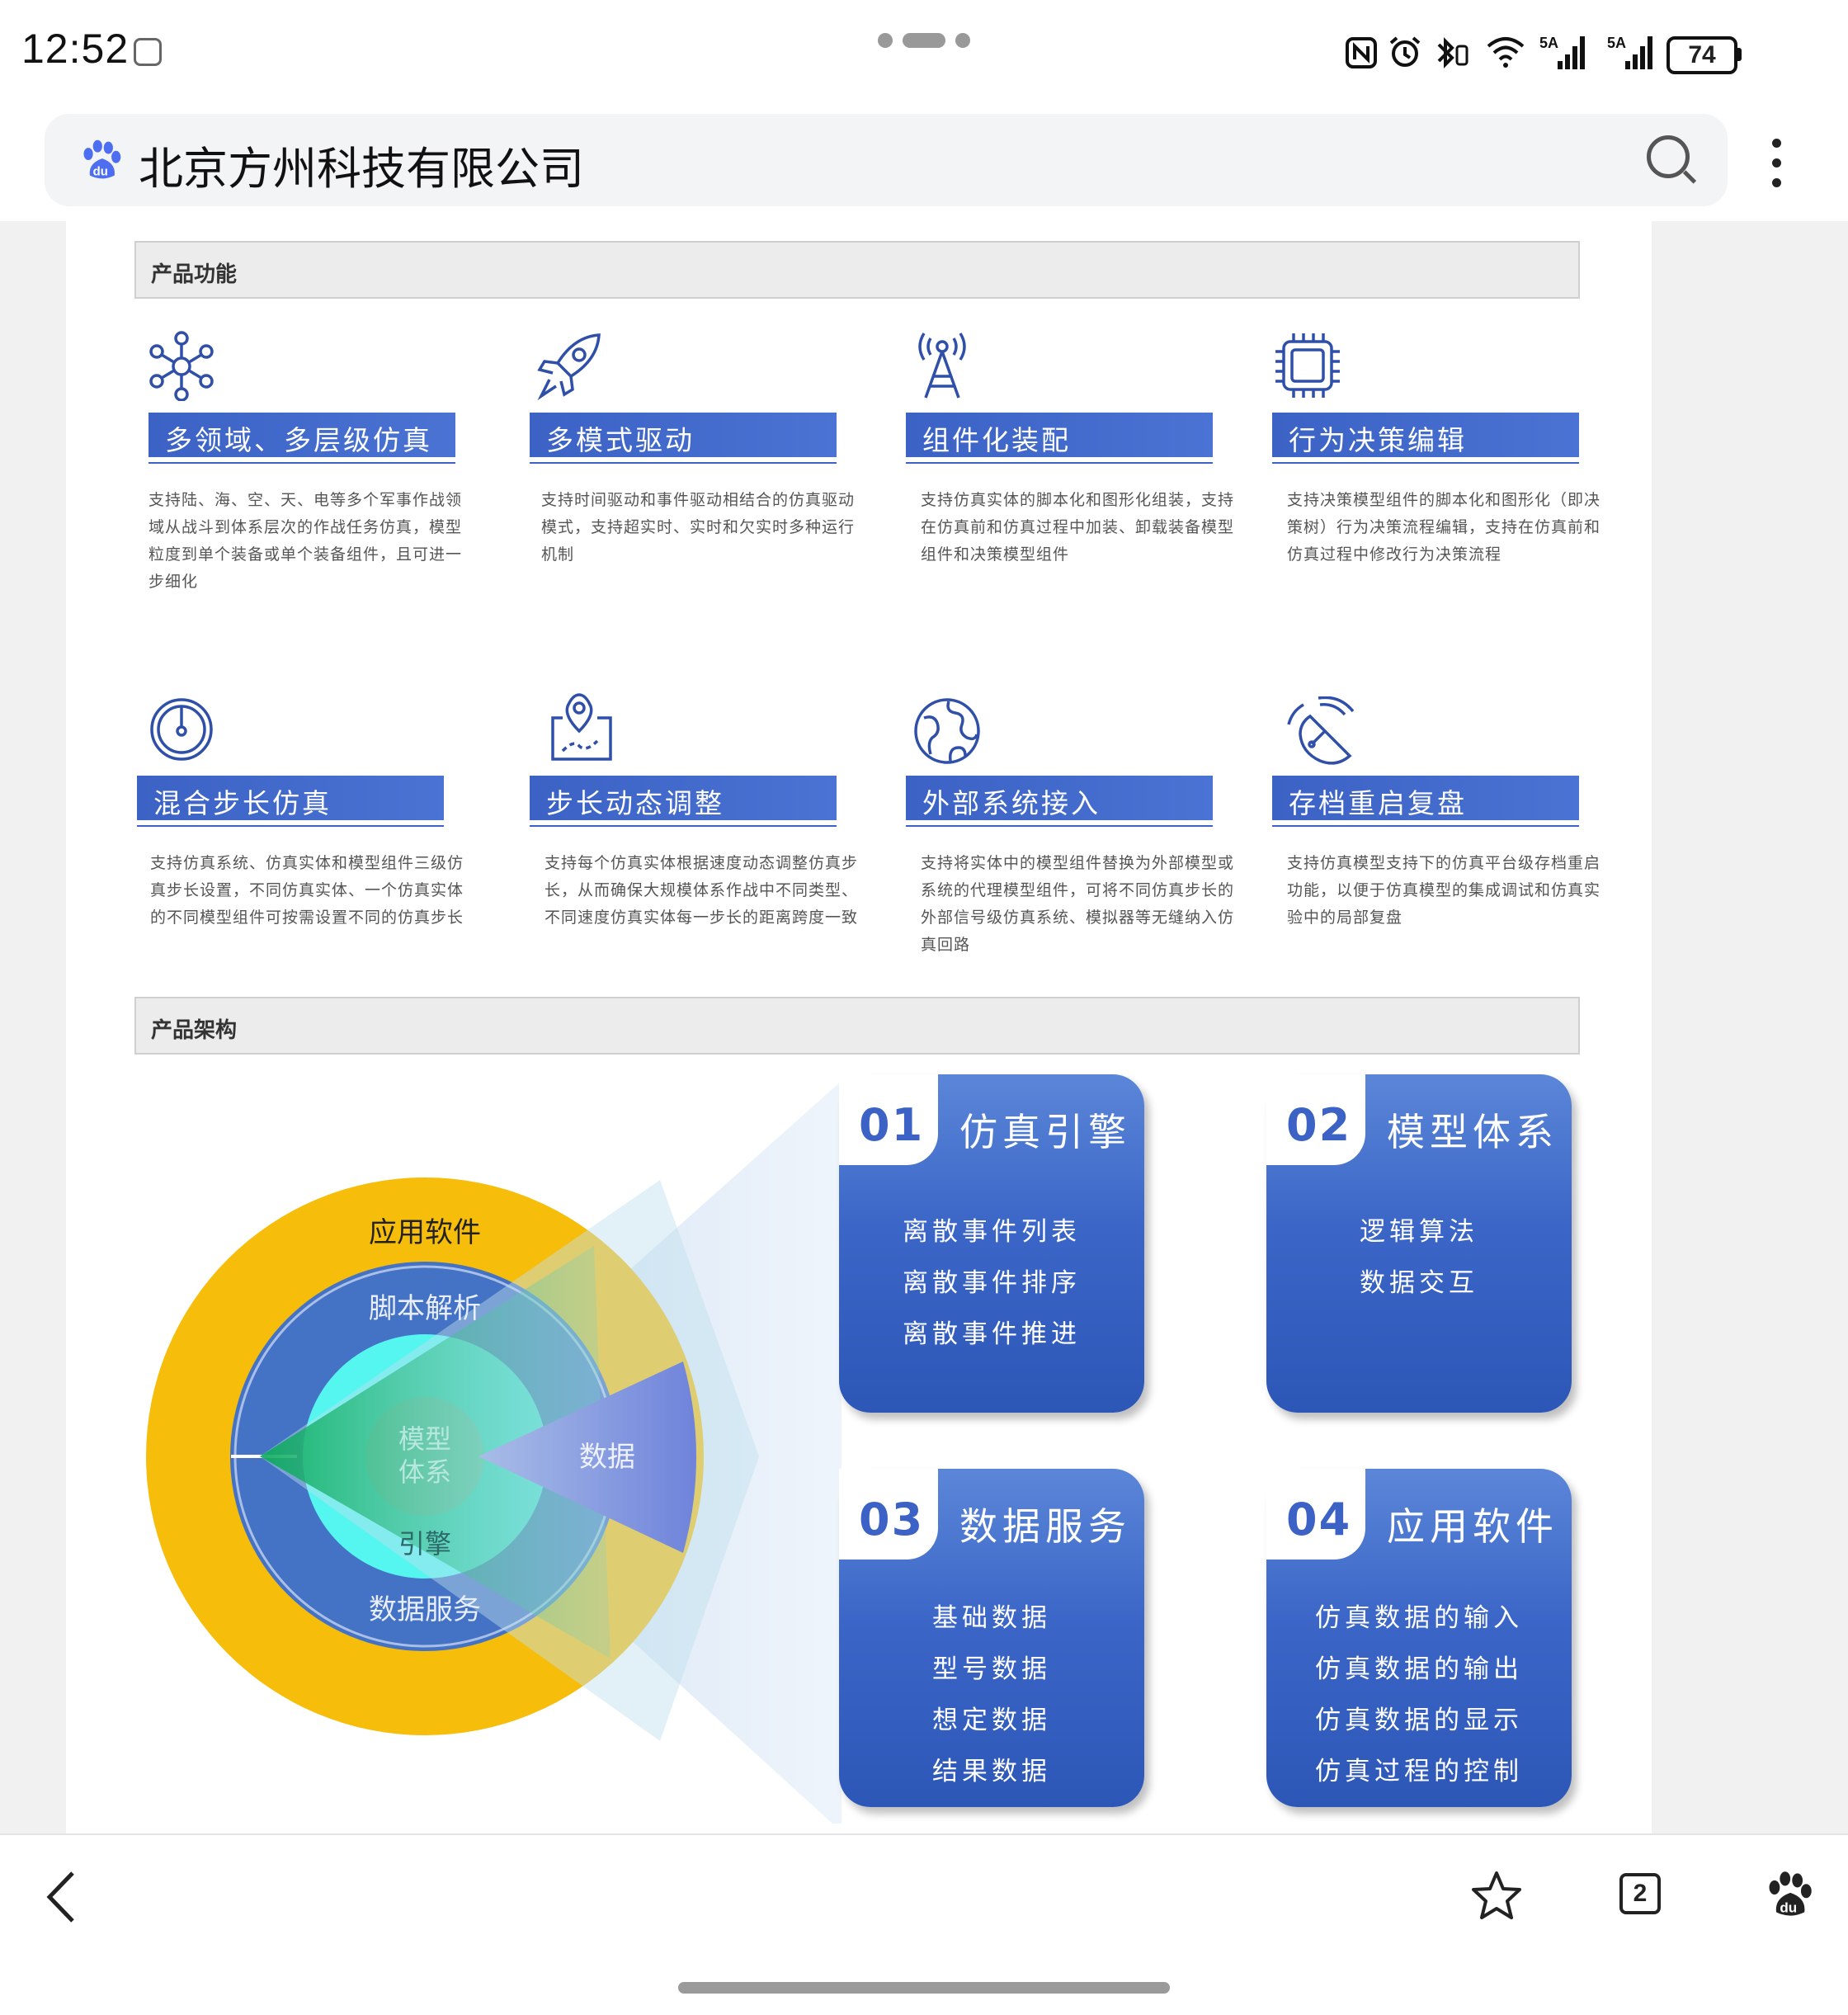 The image size is (1848, 2015). Describe the element at coordinates (1472, 1132) in the screenshot. I see `card-title: 模型体系` at that location.